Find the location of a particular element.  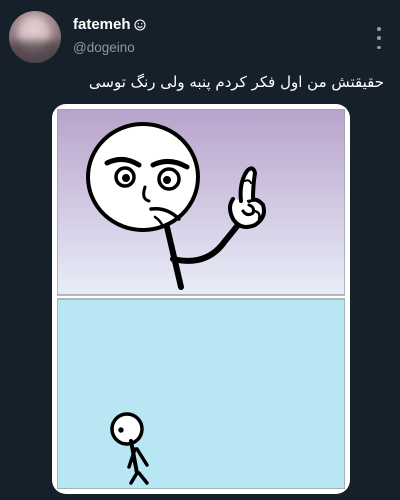

tweet-text: حقیقتش من اول فکر کردم پنبه ولی رنگ توسی is located at coordinates (236, 82).